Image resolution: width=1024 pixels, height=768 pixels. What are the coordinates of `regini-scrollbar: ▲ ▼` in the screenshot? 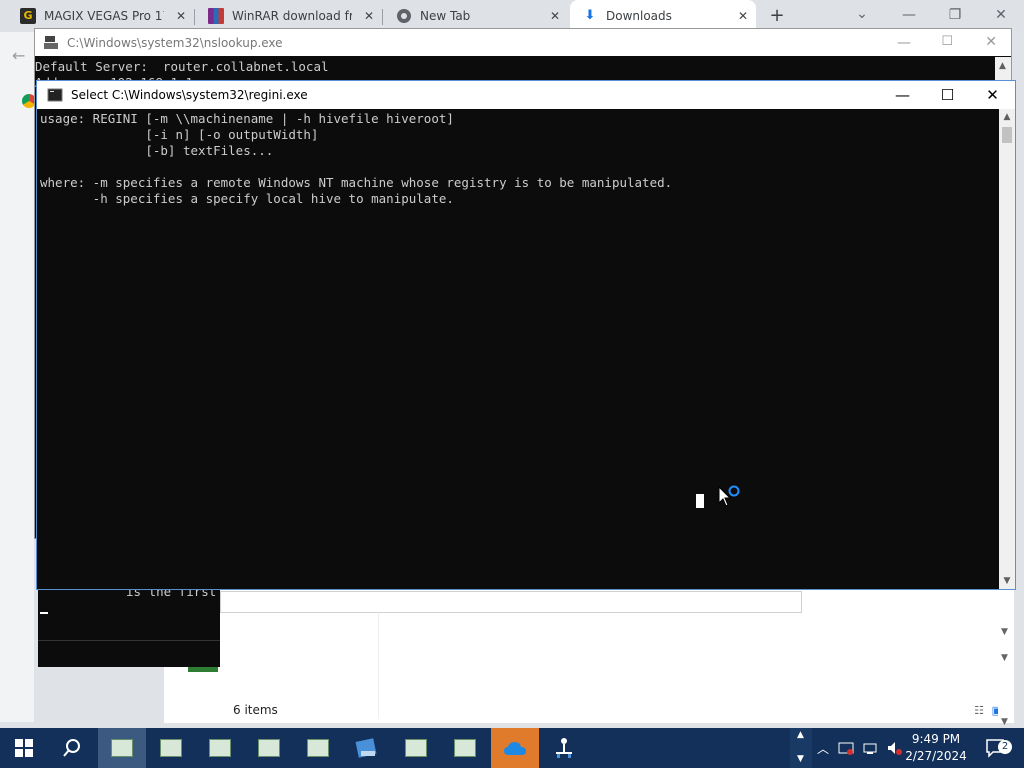 It's located at (1007, 349).